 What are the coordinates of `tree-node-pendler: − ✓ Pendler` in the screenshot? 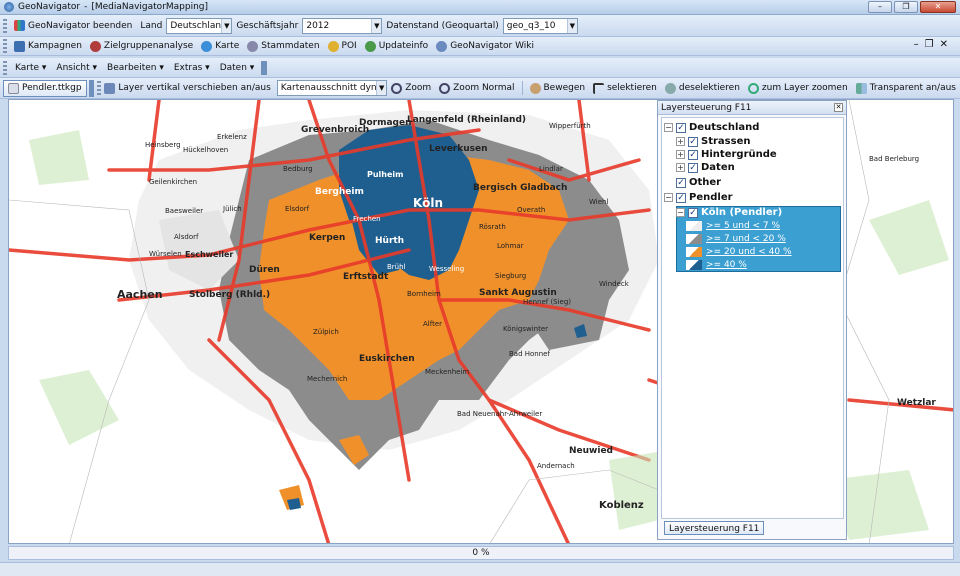 It's located at (698, 197).